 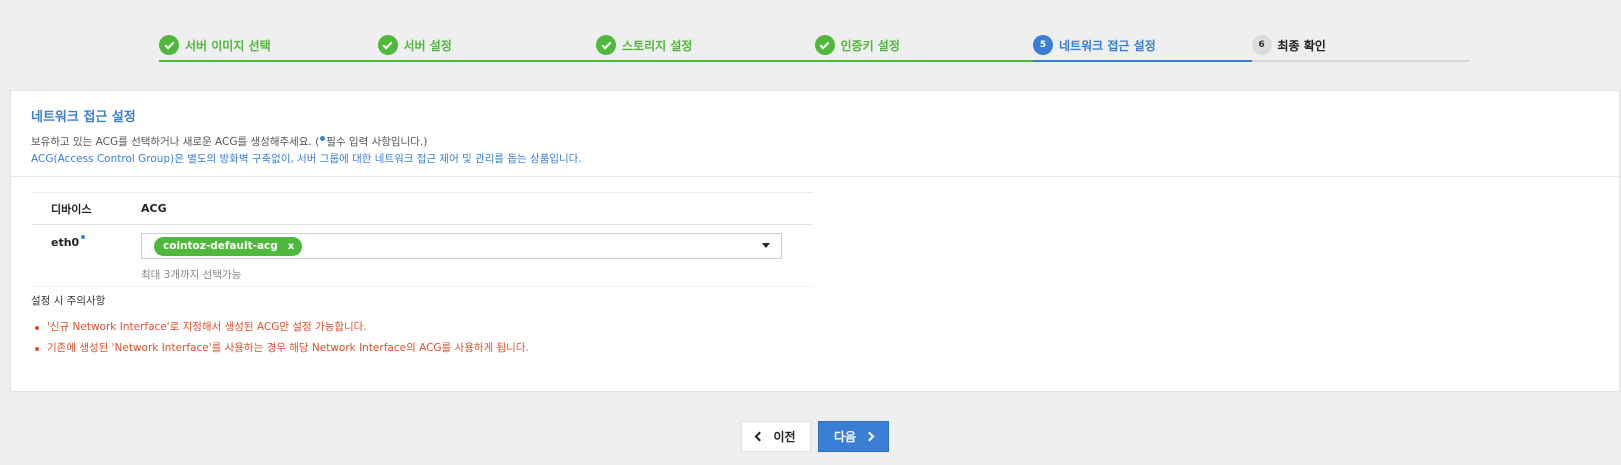 I want to click on notes-title: 설정 시 주의사항, so click(x=68, y=301).